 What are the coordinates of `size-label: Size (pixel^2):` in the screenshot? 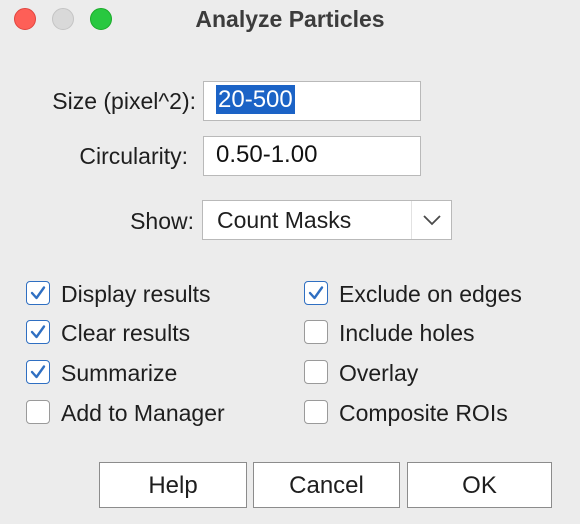 It's located at (124, 101).